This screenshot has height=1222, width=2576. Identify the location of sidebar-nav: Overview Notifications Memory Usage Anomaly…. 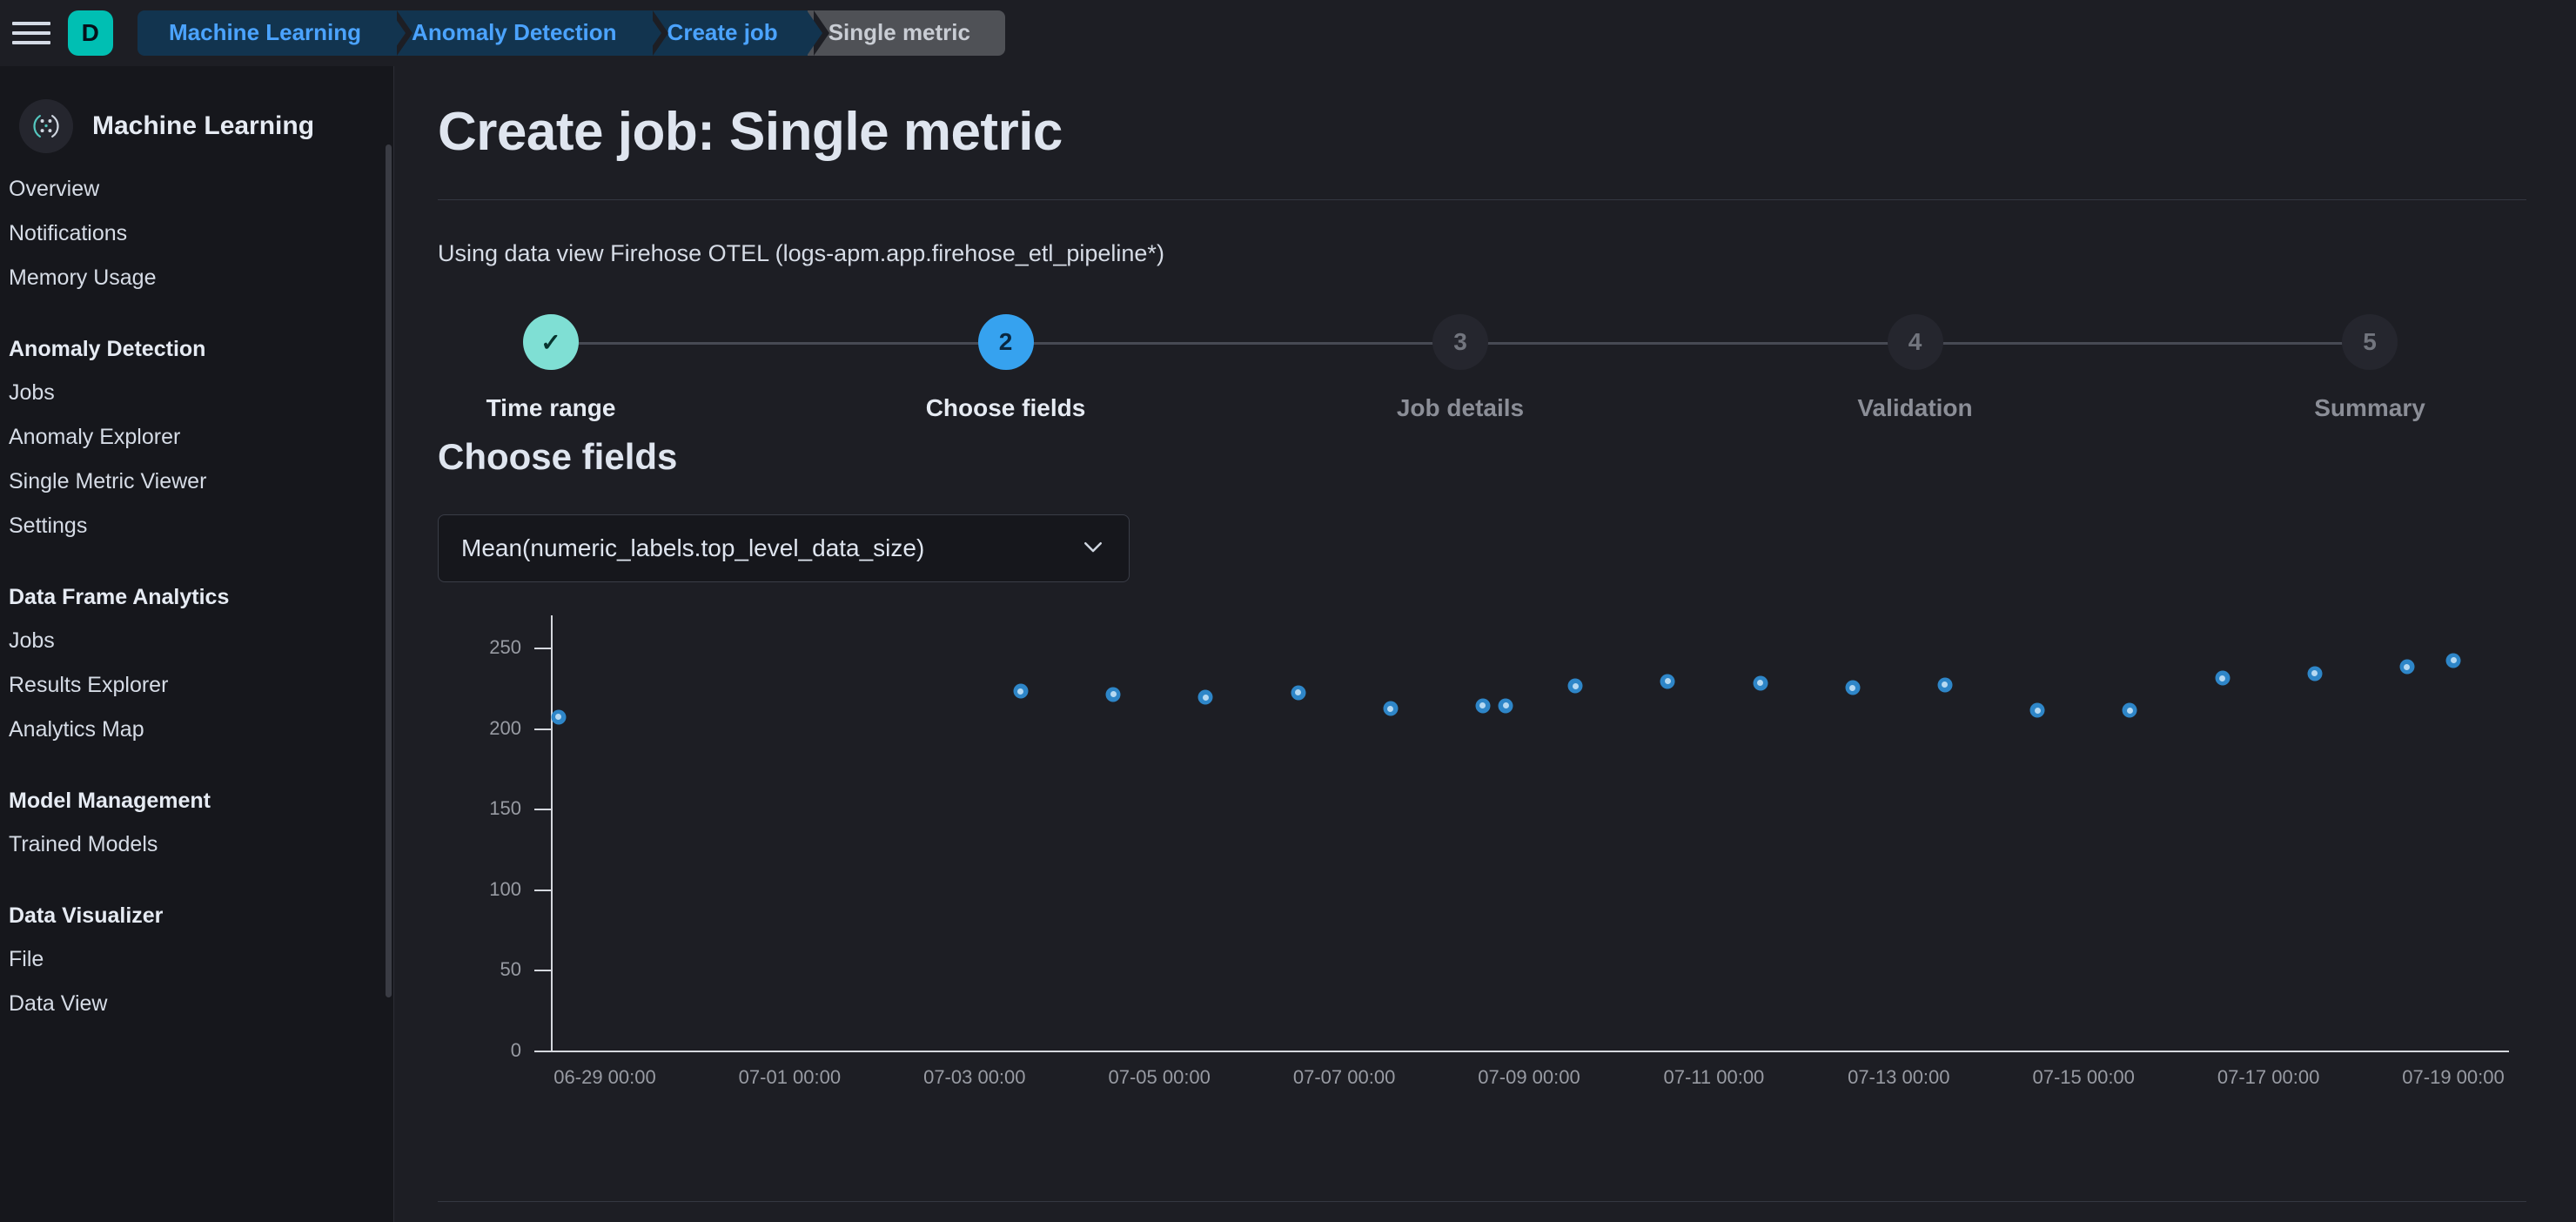
(196, 597).